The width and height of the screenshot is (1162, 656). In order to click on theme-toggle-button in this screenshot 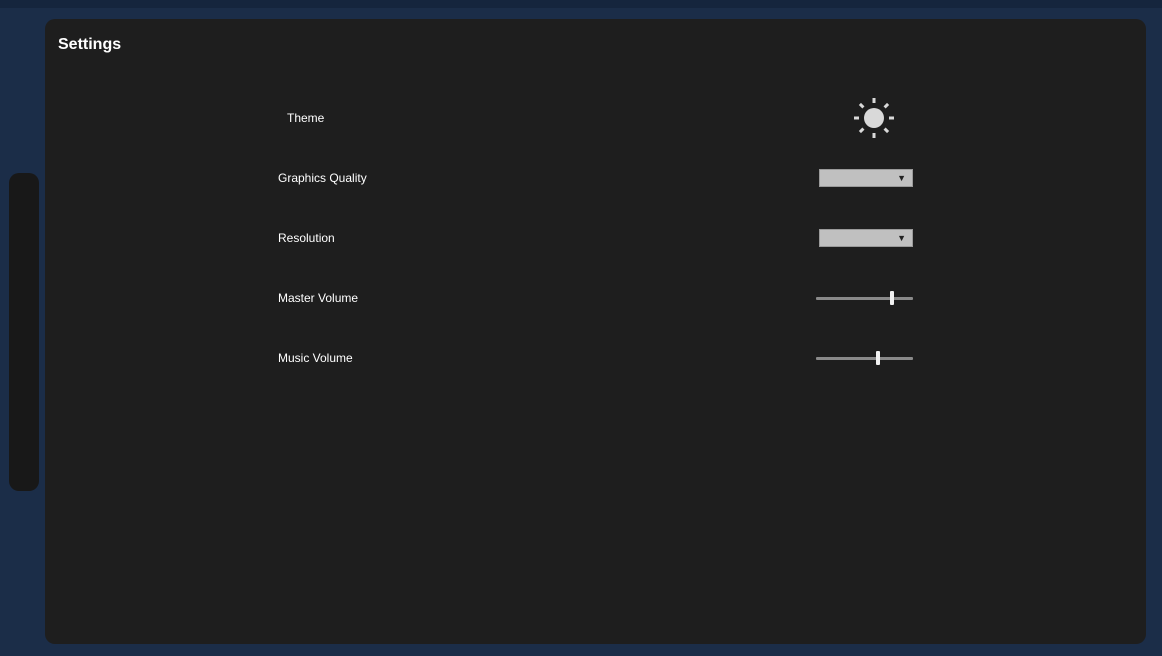, I will do `click(874, 118)`.